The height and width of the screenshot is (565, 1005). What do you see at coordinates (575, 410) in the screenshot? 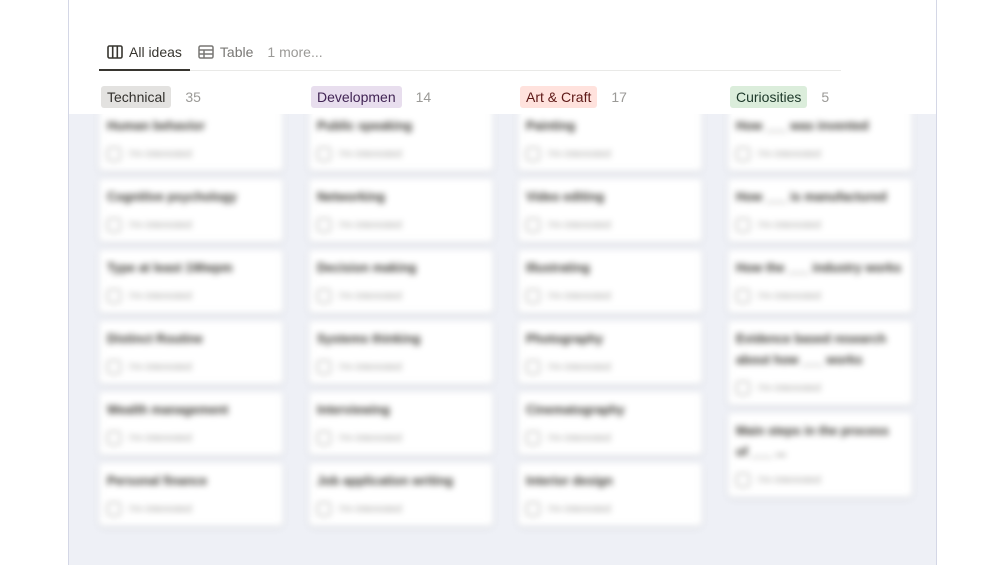
I see `card-title: Cinematography` at bounding box center [575, 410].